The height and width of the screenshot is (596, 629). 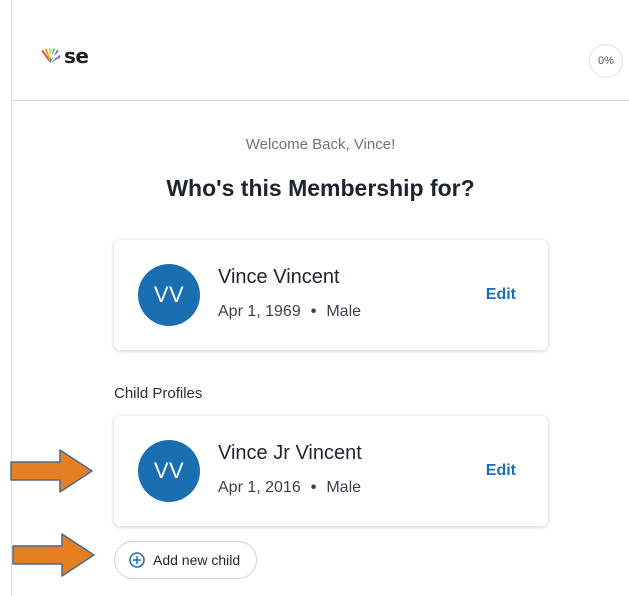 I want to click on logo-text: se, so click(x=76, y=56).